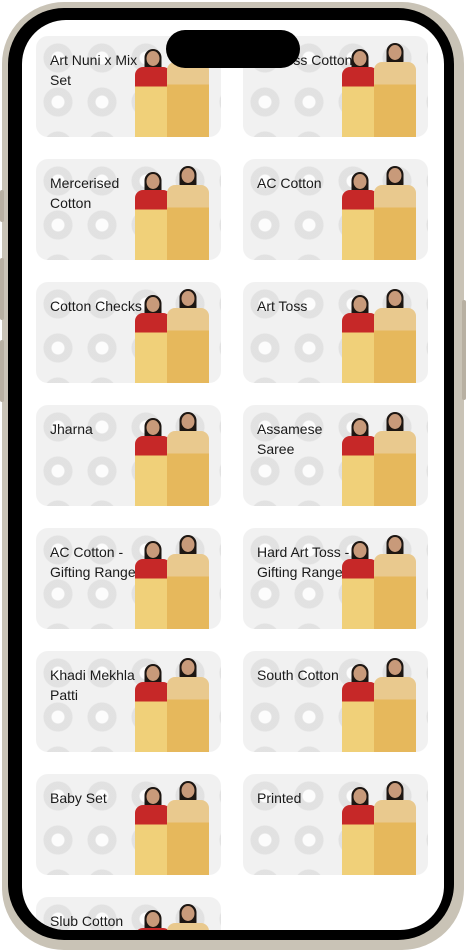 The image size is (466, 952). I want to click on category-card: Khadi Mekhla Patti, so click(128, 701).